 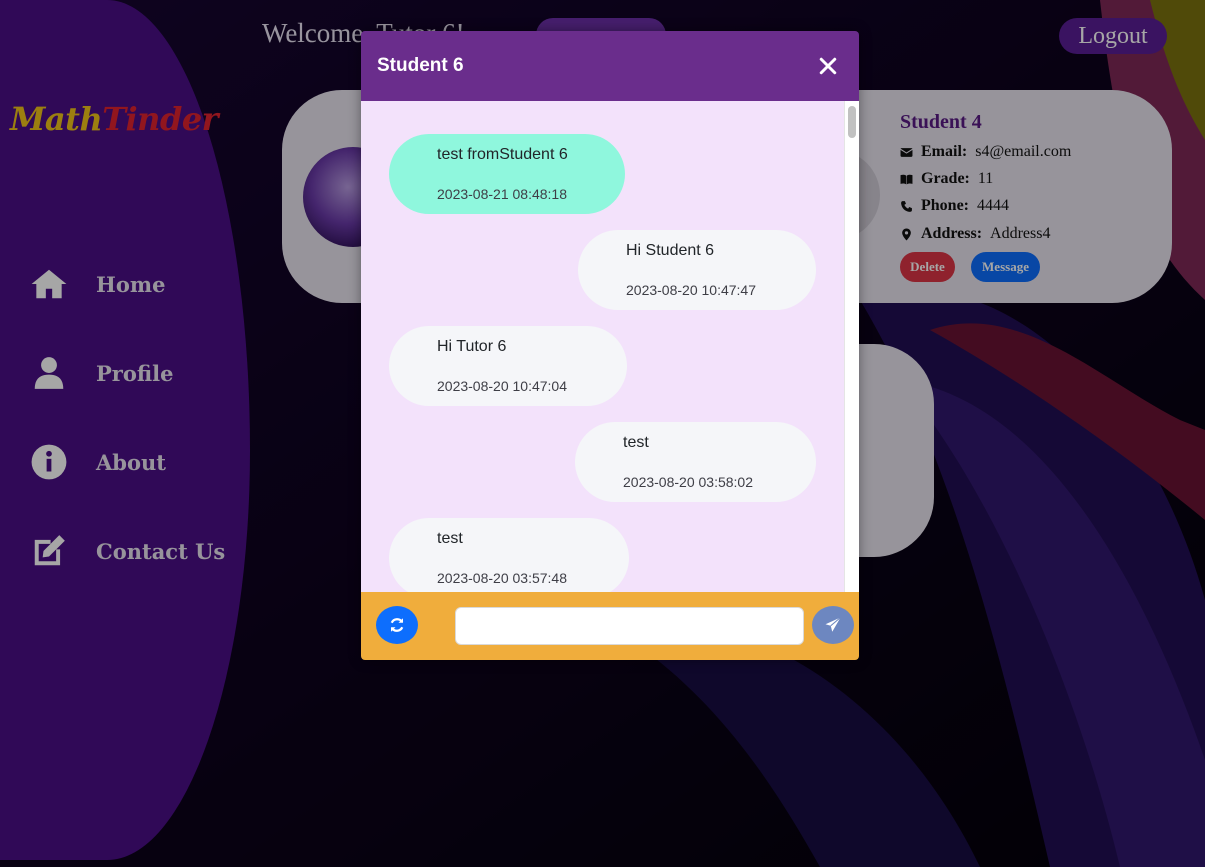 I want to click on message-timestamp: 2023-08-20 10:47:04, so click(x=502, y=386).